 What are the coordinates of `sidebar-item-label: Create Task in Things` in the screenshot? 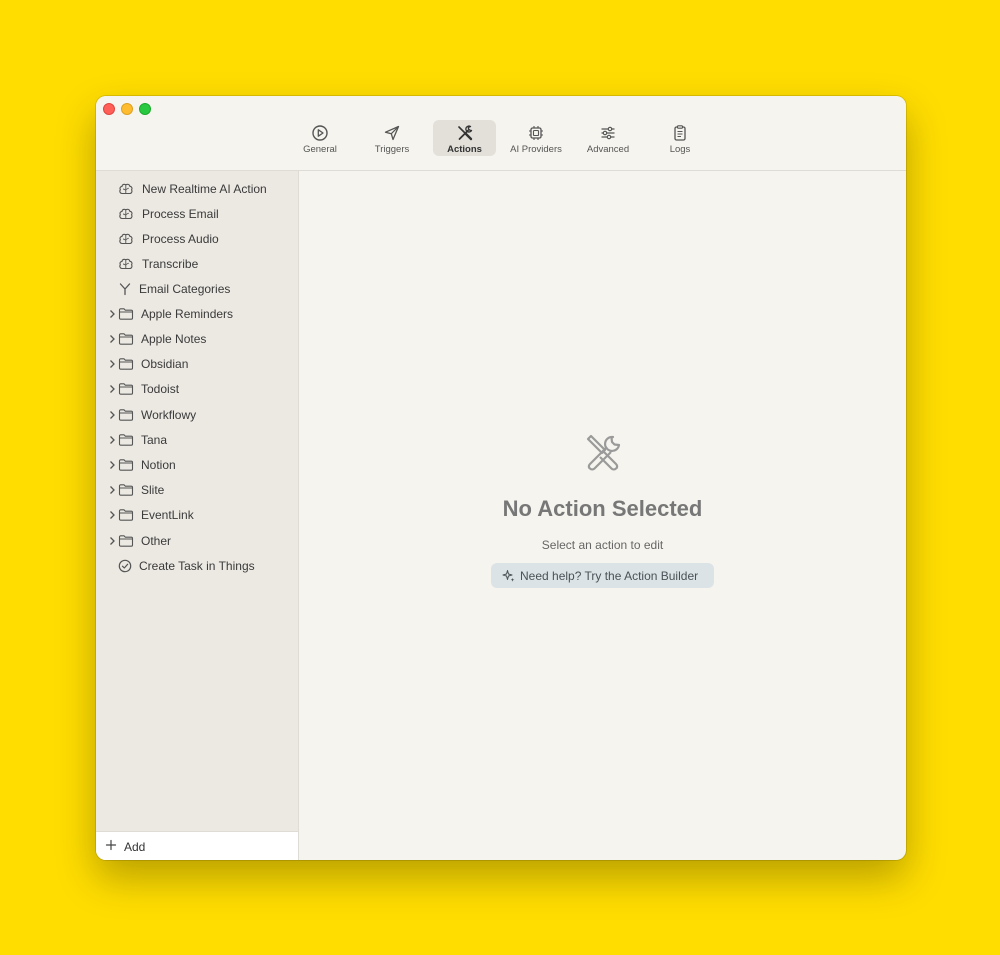 It's located at (197, 566).